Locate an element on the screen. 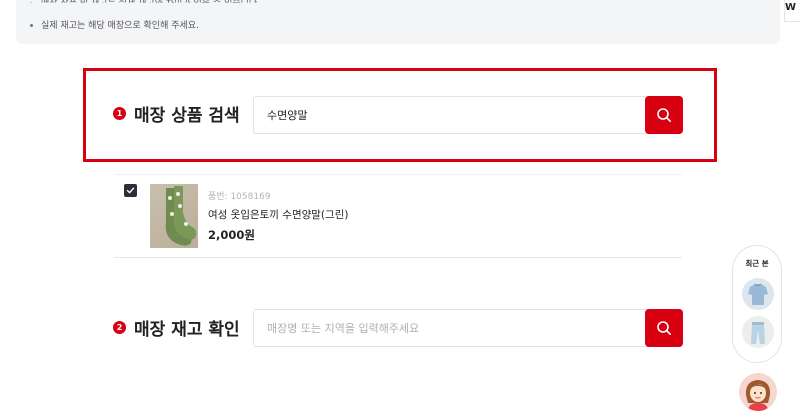 Image resolution: width=800 pixels, height=419 pixels. avatar-illustration is located at coordinates (758, 392).